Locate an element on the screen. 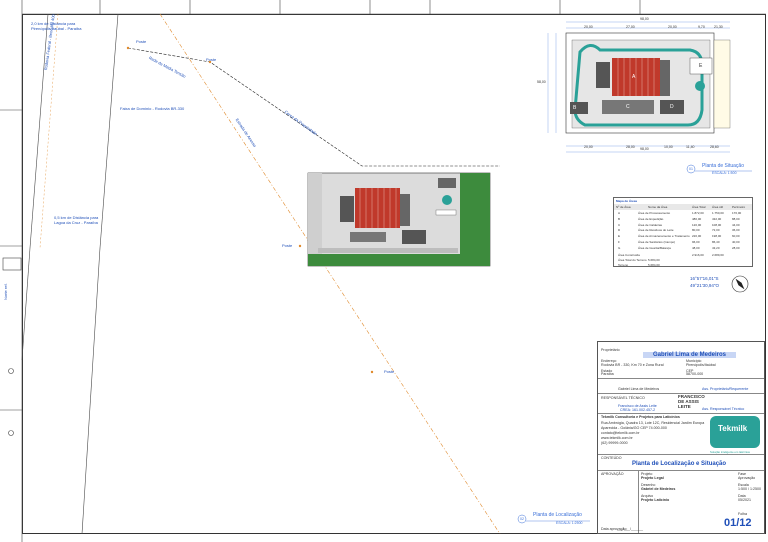 This screenshot has width=768, height=542. area-cell-5-1: Área de Sanitários (Campo) is located at coordinates (657, 242).